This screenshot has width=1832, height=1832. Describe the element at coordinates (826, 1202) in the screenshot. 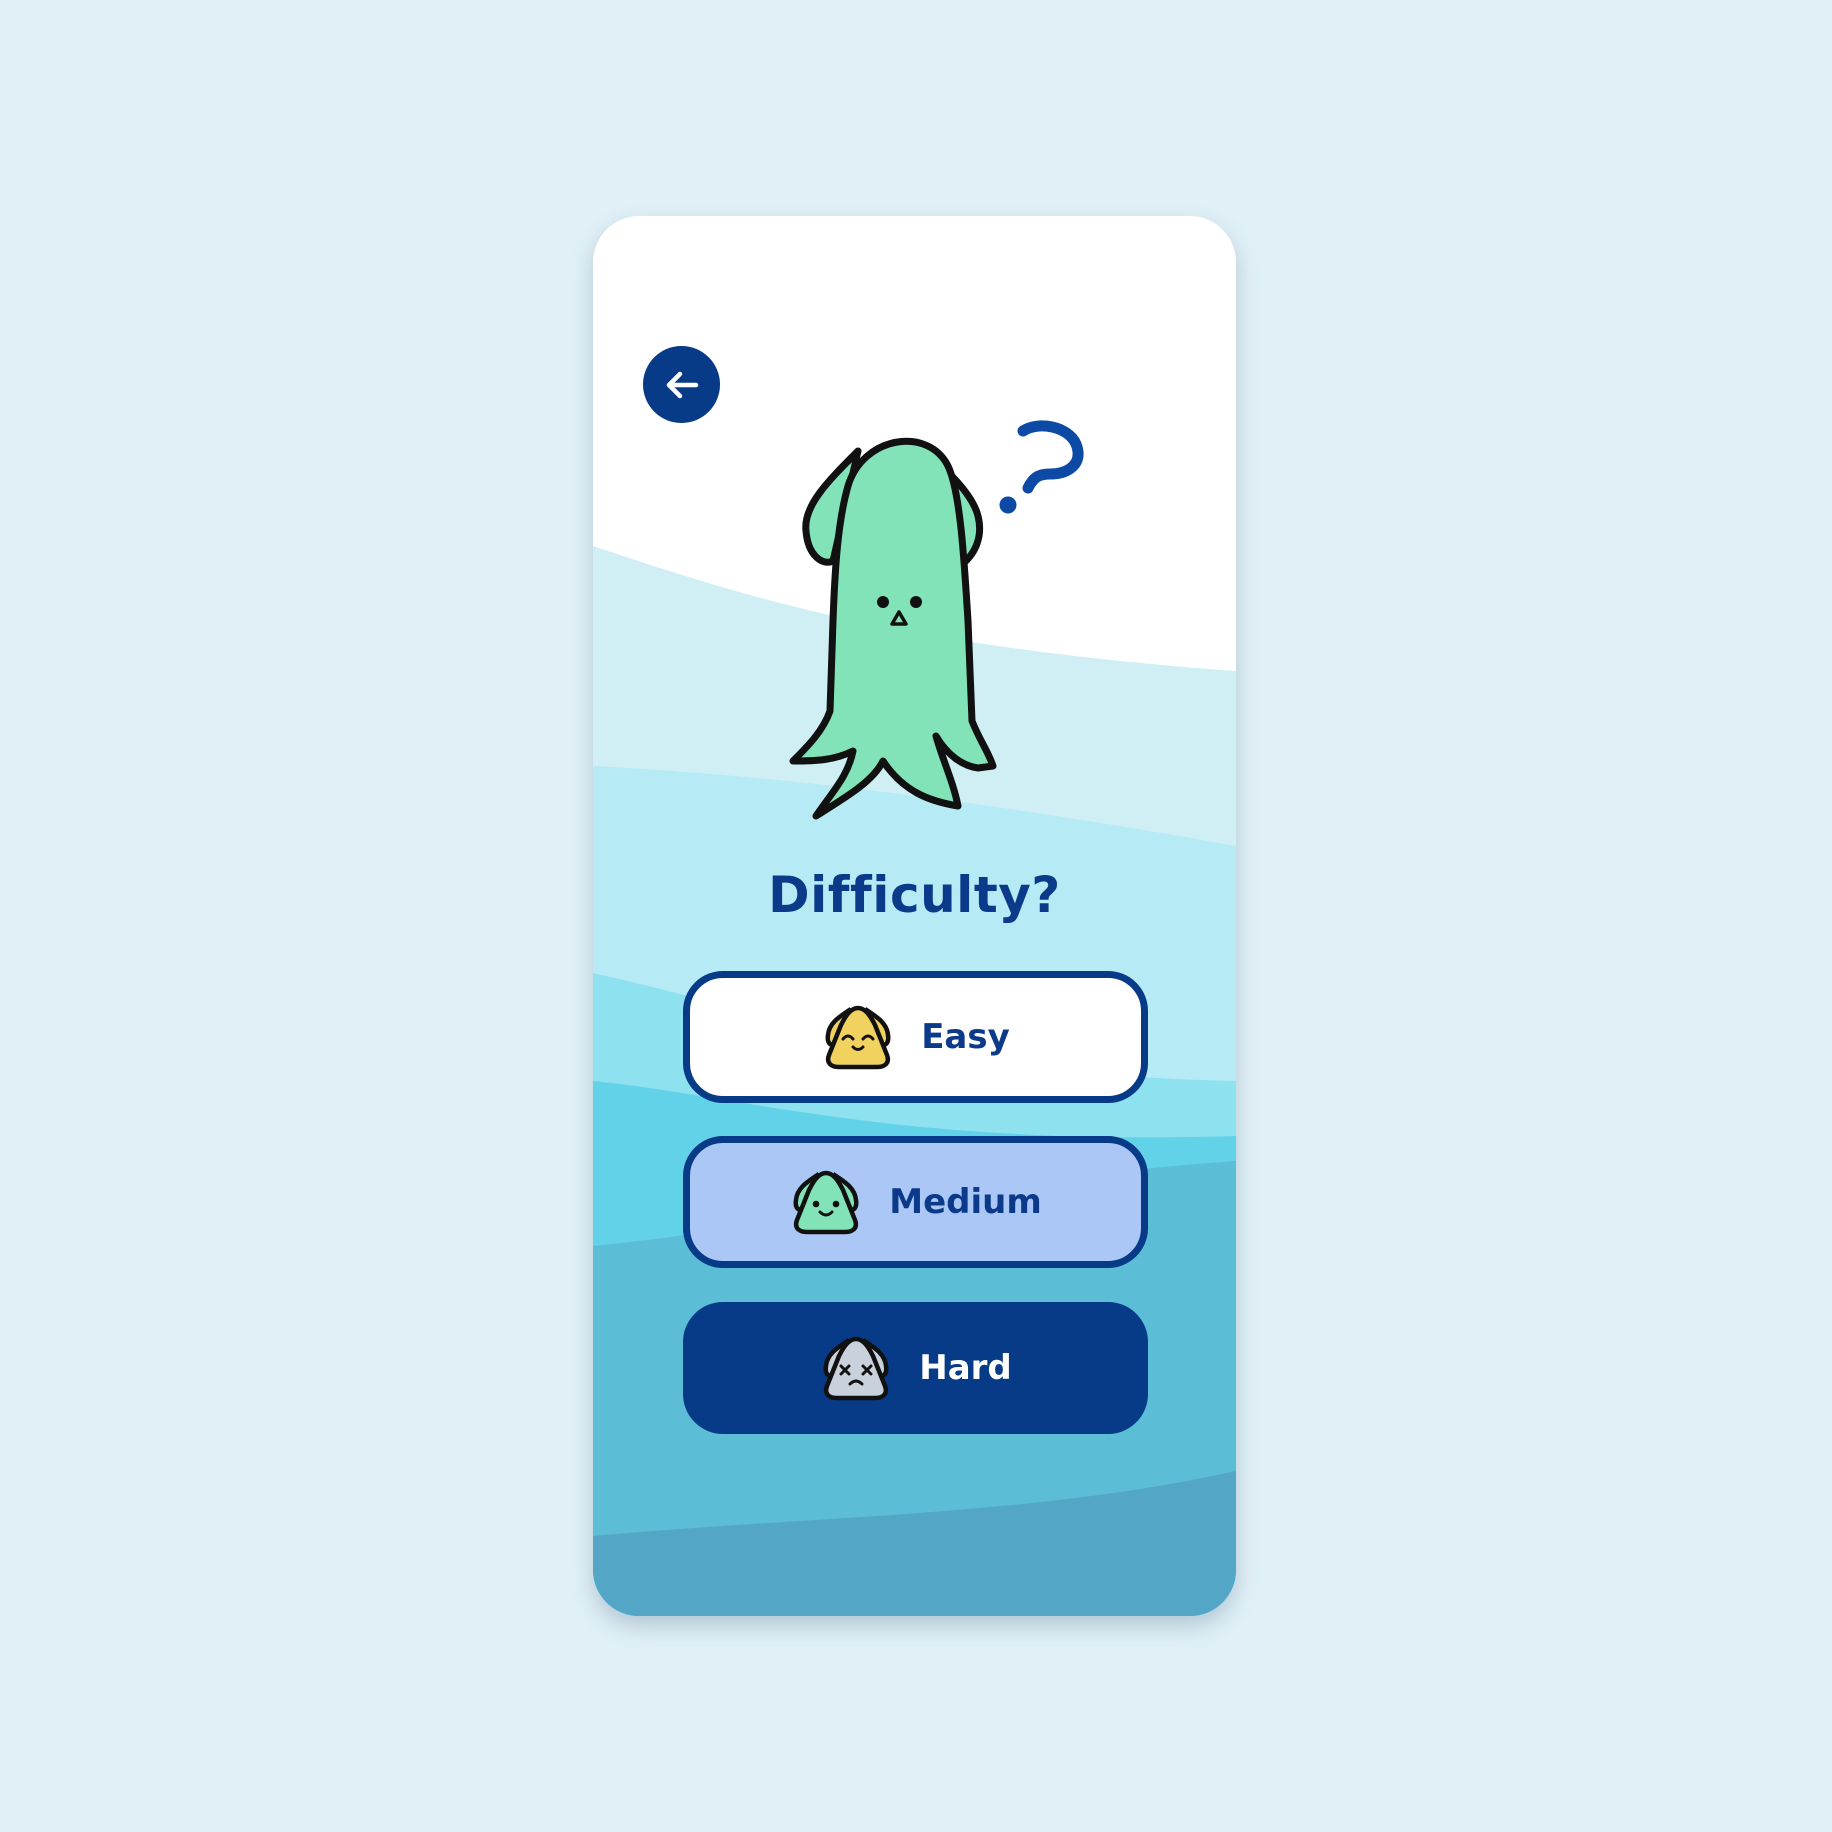

I see `smile-onigiri-face-icon` at that location.